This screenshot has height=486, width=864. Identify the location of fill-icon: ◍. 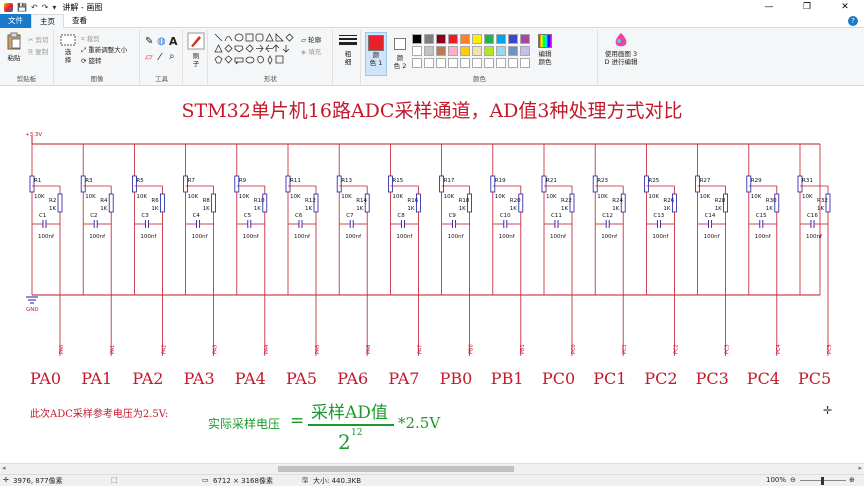
(161, 41).